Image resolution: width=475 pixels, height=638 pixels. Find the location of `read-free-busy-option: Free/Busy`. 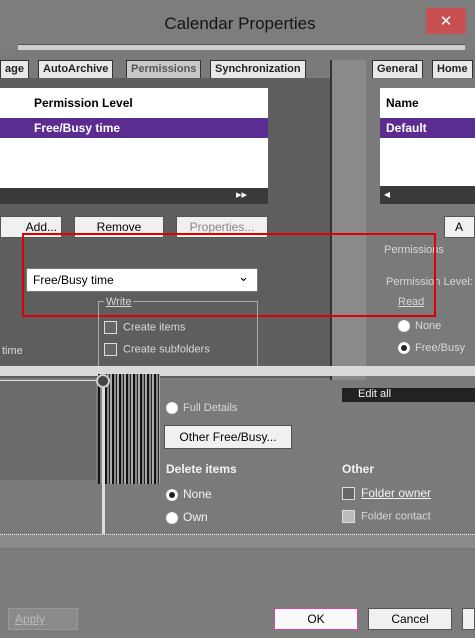

read-free-busy-option: Free/Busy is located at coordinates (431, 348).